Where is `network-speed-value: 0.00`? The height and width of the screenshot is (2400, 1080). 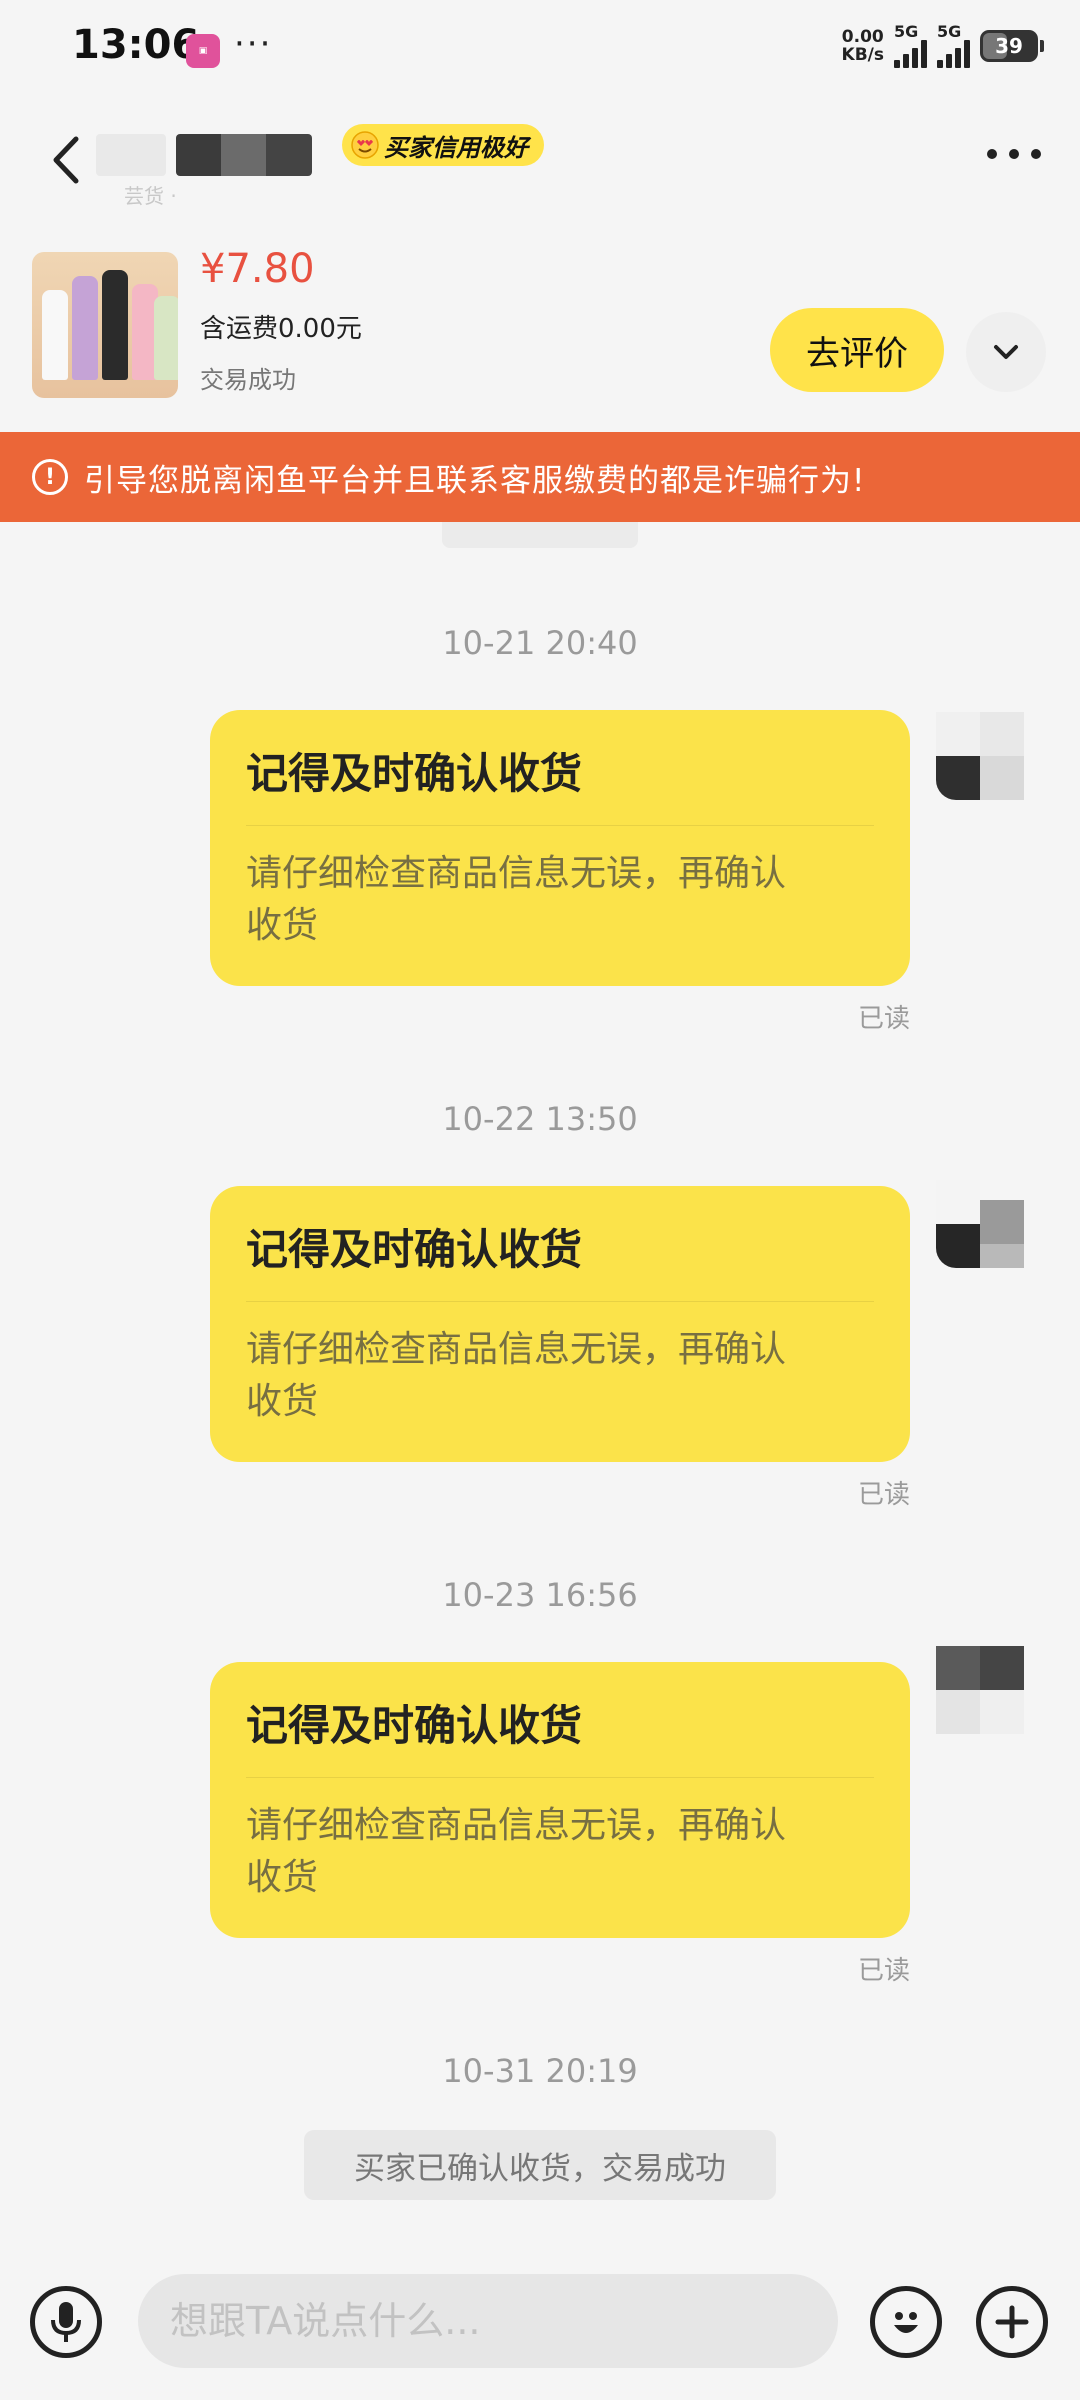 network-speed-value: 0.00 is located at coordinates (862, 37).